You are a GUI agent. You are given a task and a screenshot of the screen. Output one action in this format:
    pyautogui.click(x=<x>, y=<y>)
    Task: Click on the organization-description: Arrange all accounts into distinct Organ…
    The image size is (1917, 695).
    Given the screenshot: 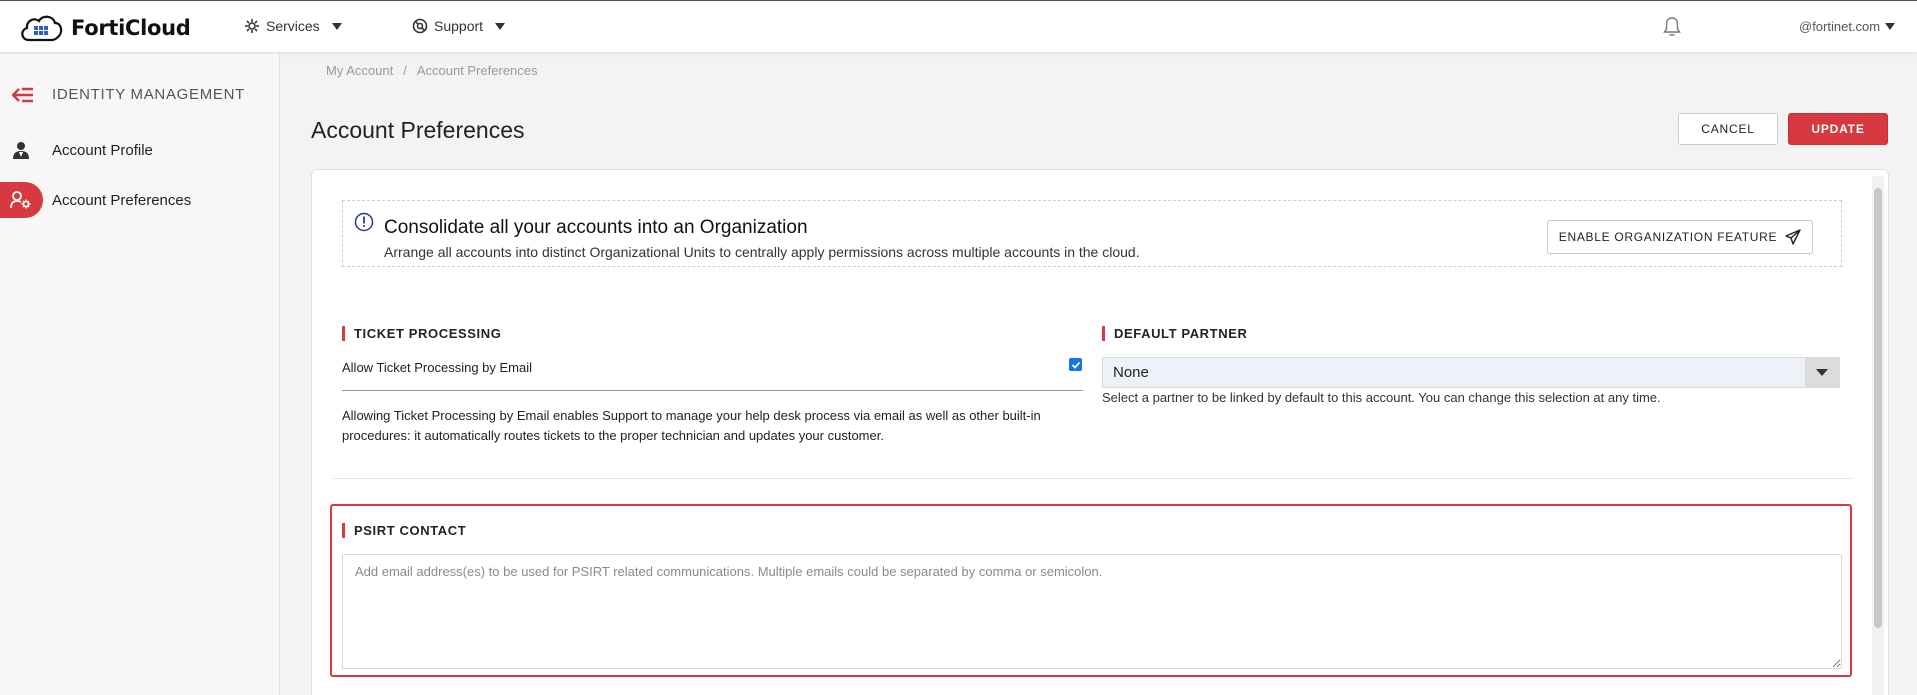 What is the action you would take?
    pyautogui.click(x=762, y=252)
    